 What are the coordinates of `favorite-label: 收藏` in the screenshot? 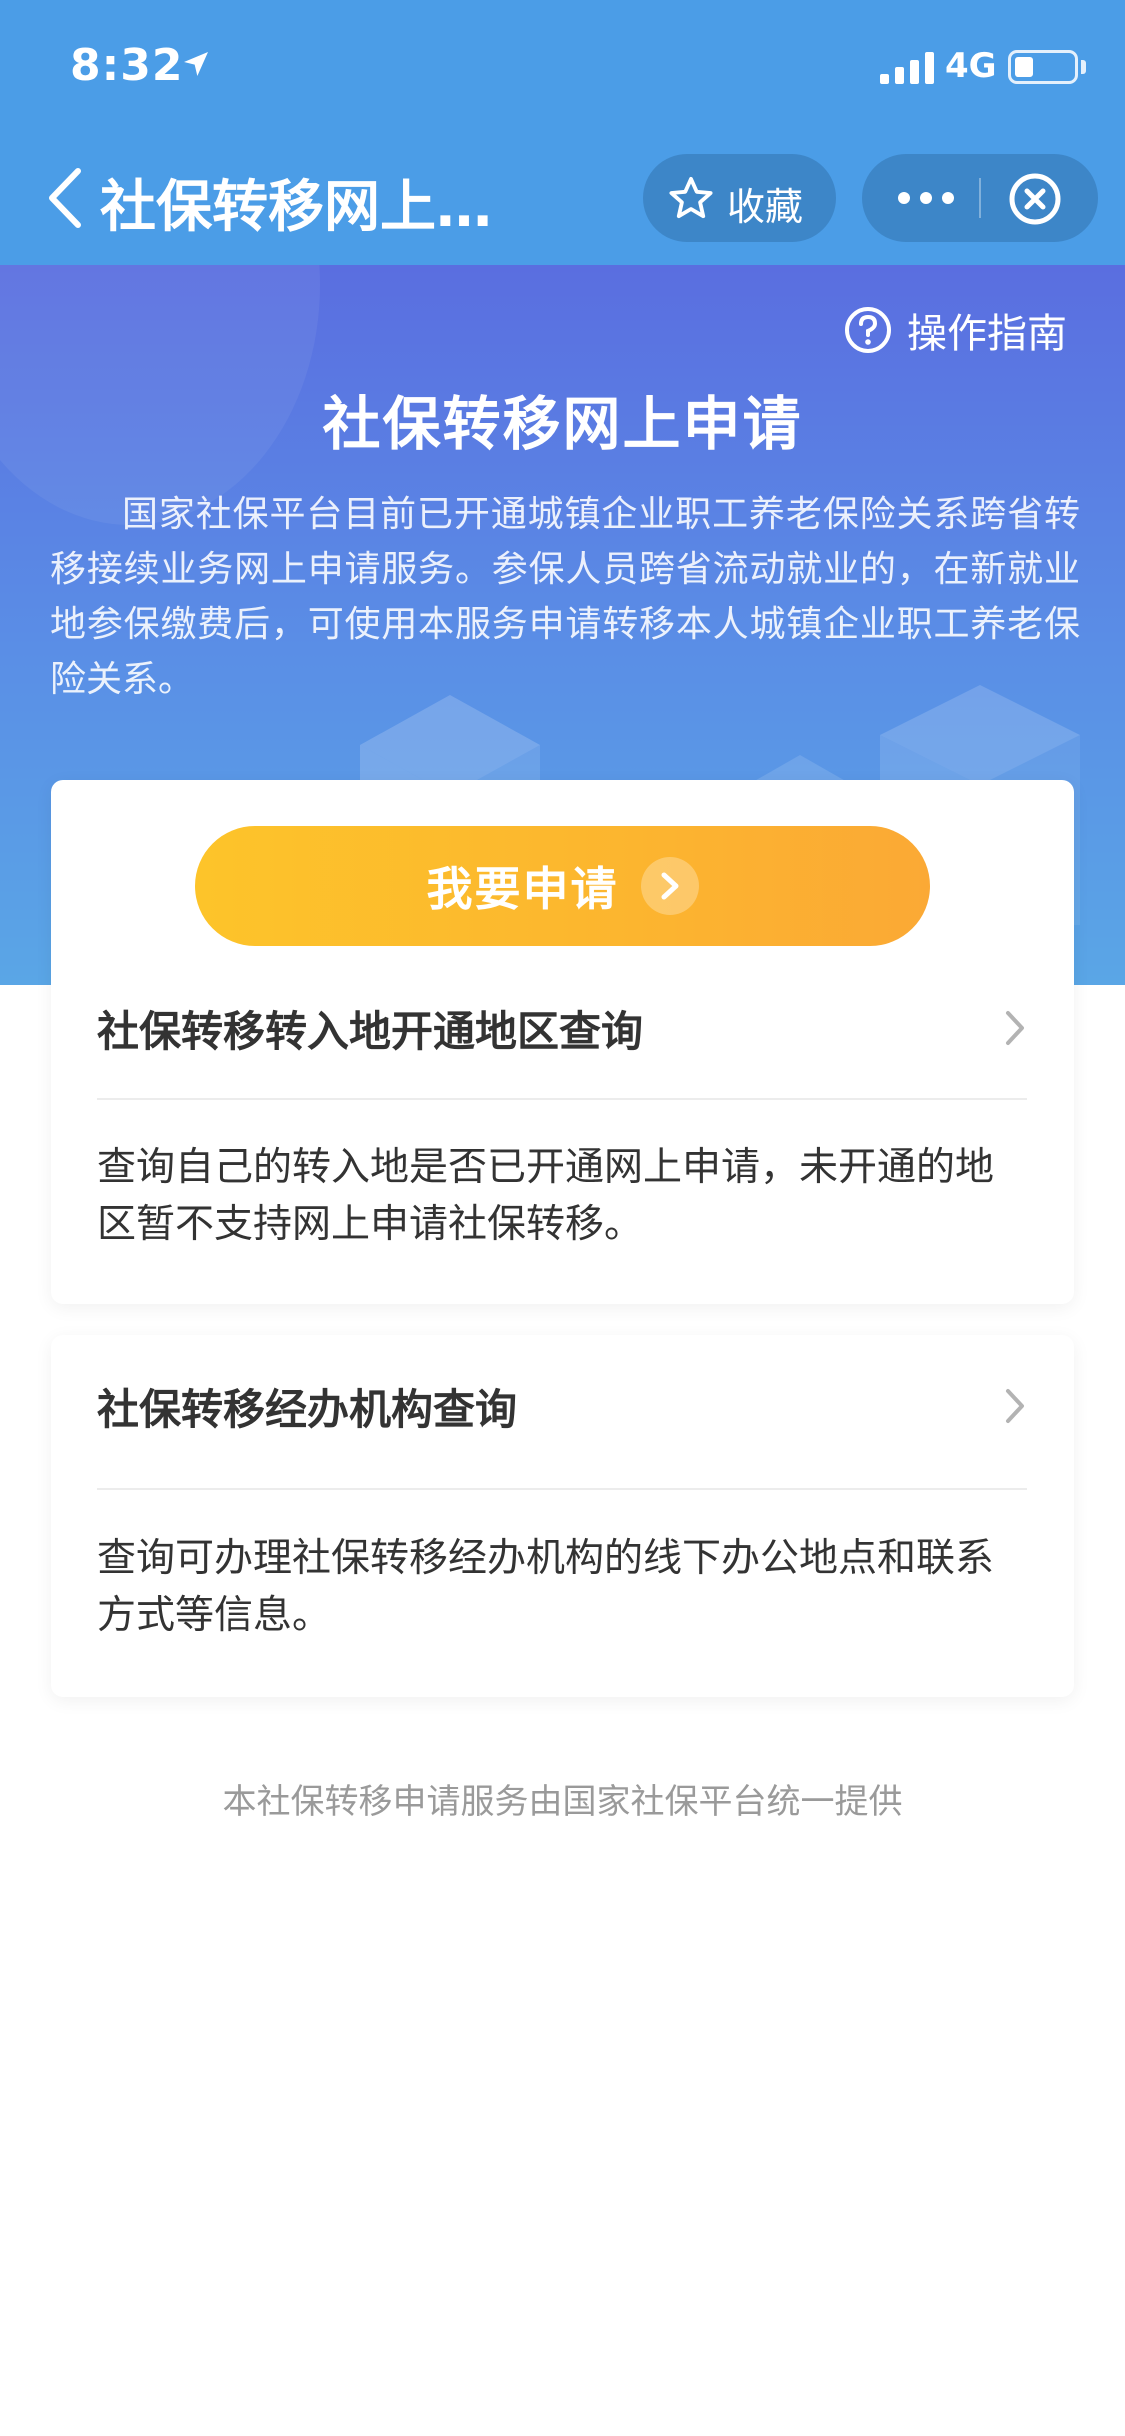 It's located at (765, 207).